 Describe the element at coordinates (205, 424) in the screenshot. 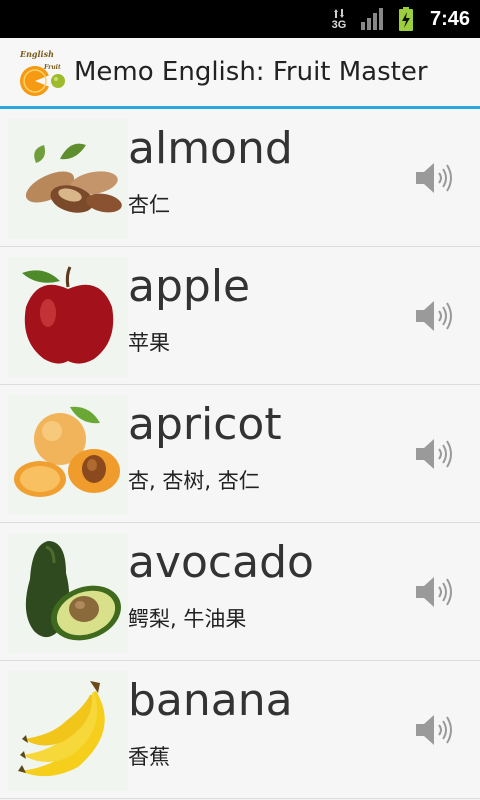

I see `word-english: apricot` at that location.